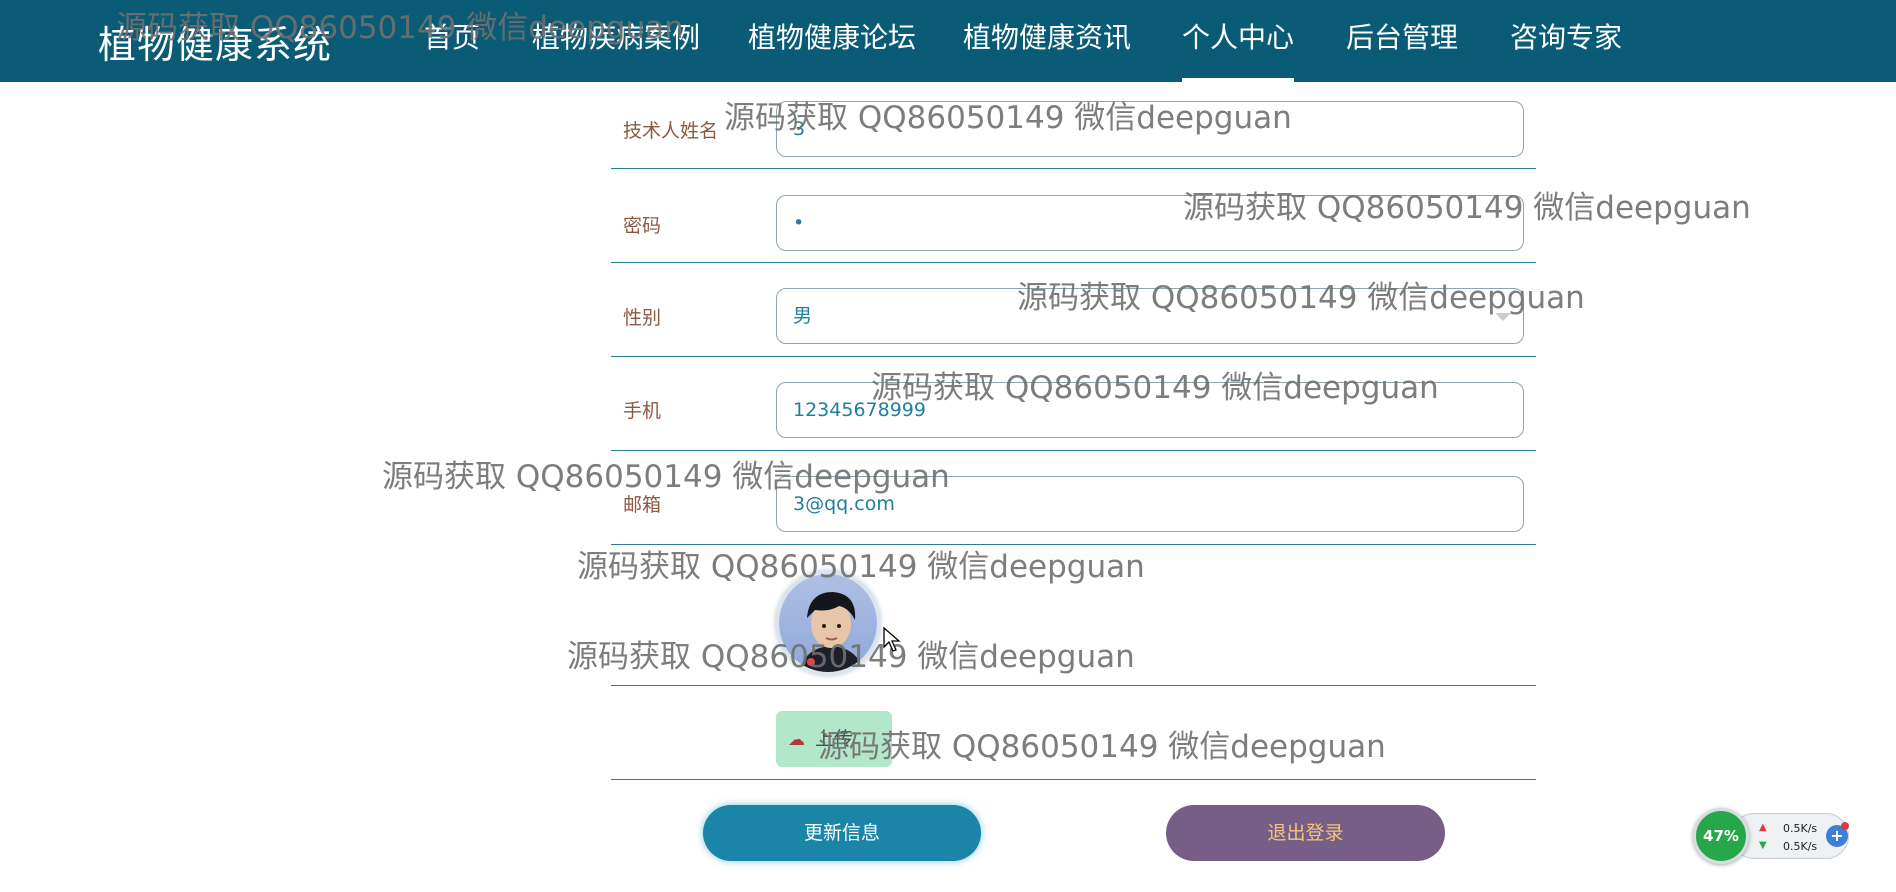 This screenshot has height=892, width=1896. What do you see at coordinates (1566, 41) in the screenshot?
I see `nav-consult-expert: 咨询专家` at bounding box center [1566, 41].